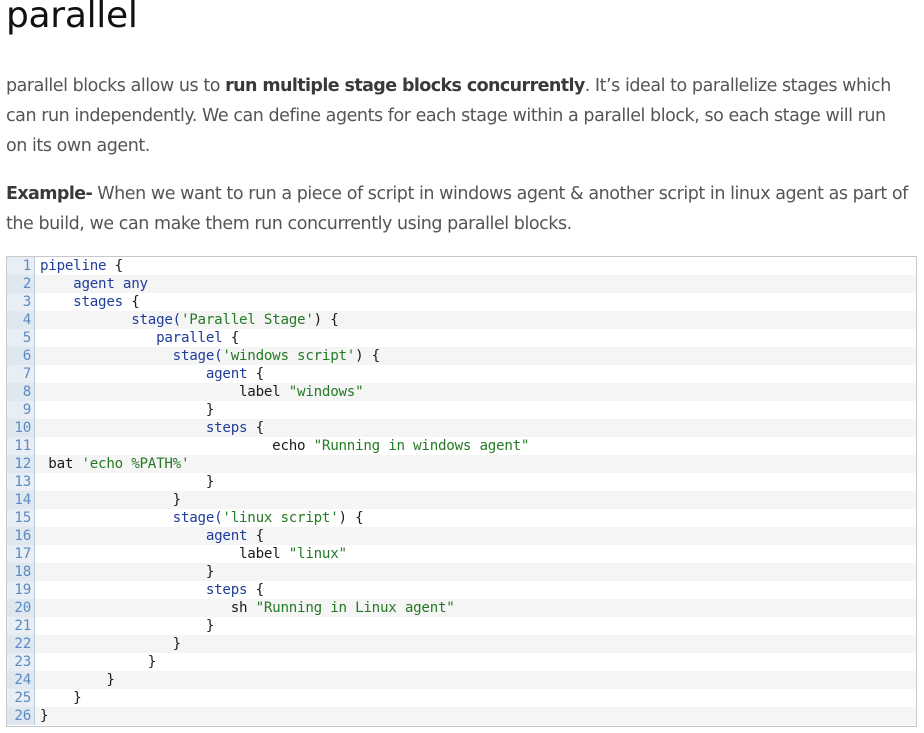 Image resolution: width=924 pixels, height=733 pixels. What do you see at coordinates (72, 18) in the screenshot?
I see `page-title: parallel` at bounding box center [72, 18].